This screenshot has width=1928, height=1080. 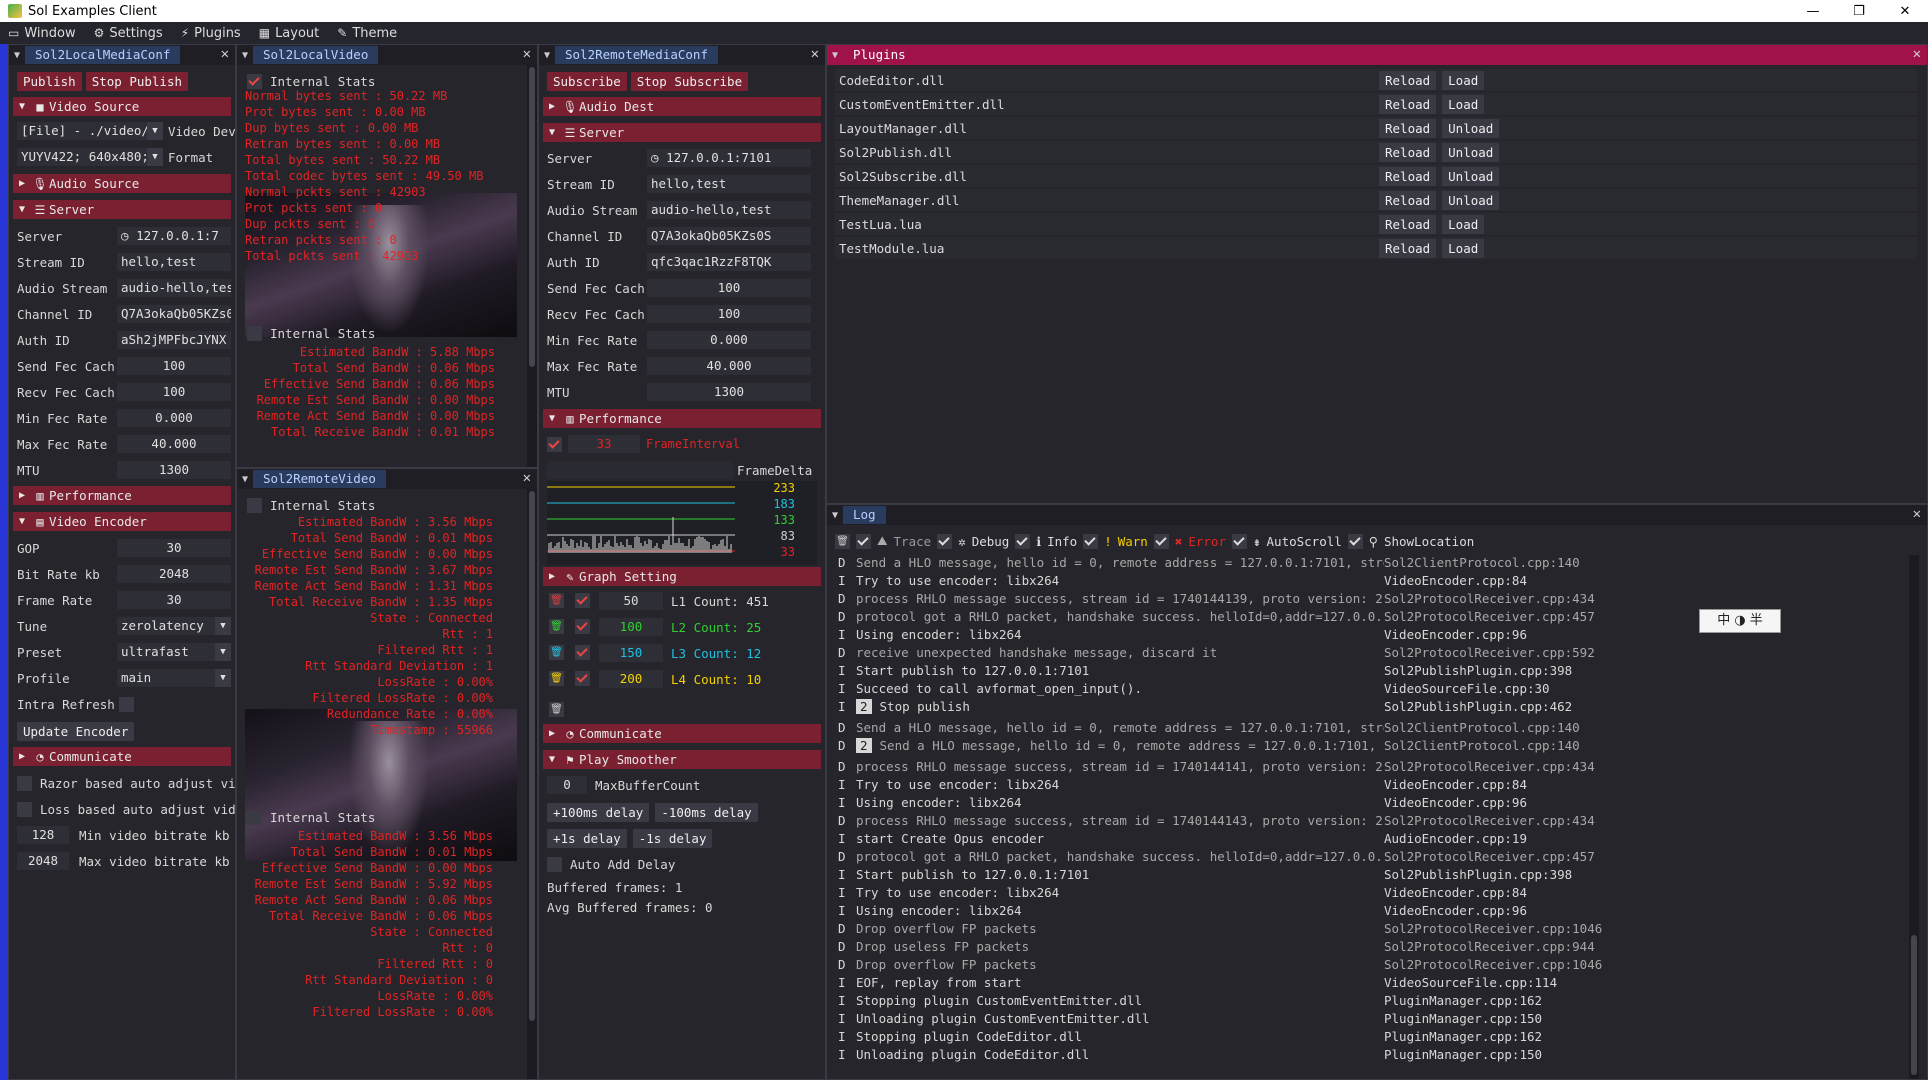 What do you see at coordinates (729, 210) in the screenshot?
I see `remote-audio-stream-field: audio-hello,test` at bounding box center [729, 210].